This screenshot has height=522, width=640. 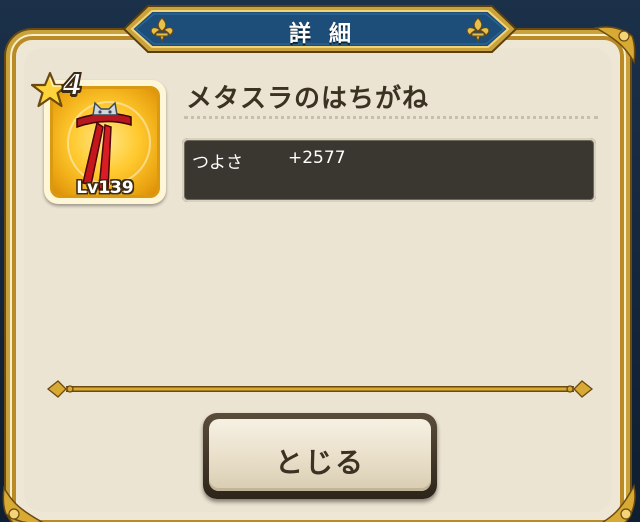 I want to click on item-level: Lv139, so click(x=105, y=188).